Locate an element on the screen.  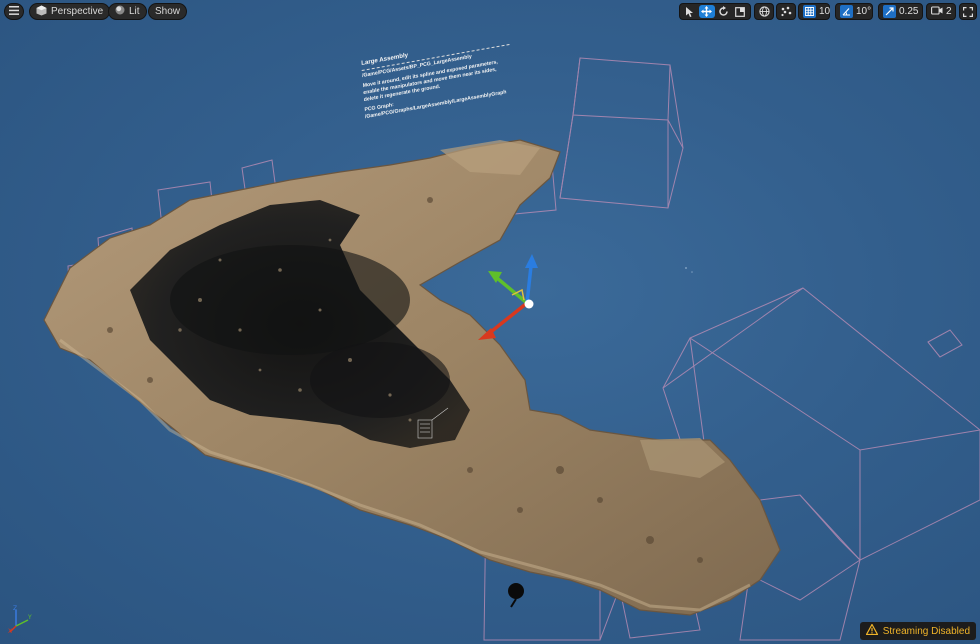
camera-speed-value: 2 is located at coordinates (949, 11).